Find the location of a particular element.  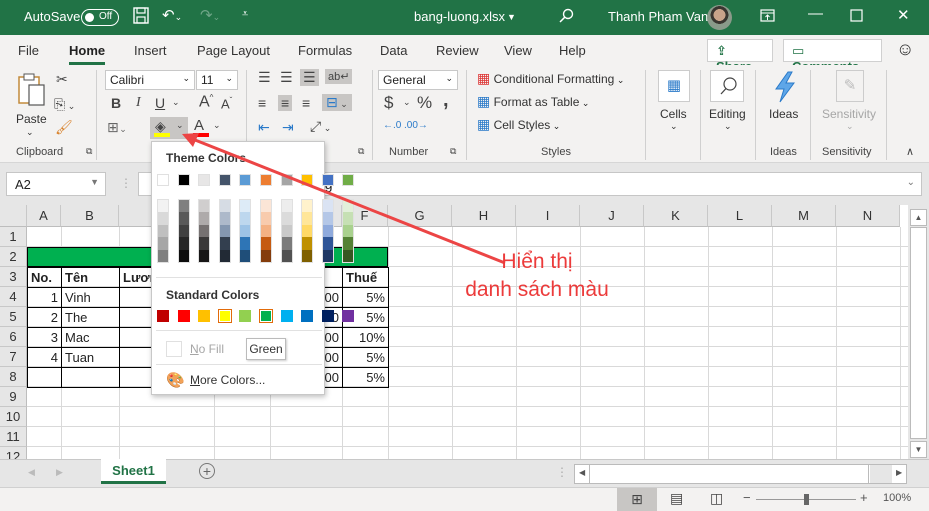

annotation-line-2: danh sách màu is located at coordinates (537, 289).